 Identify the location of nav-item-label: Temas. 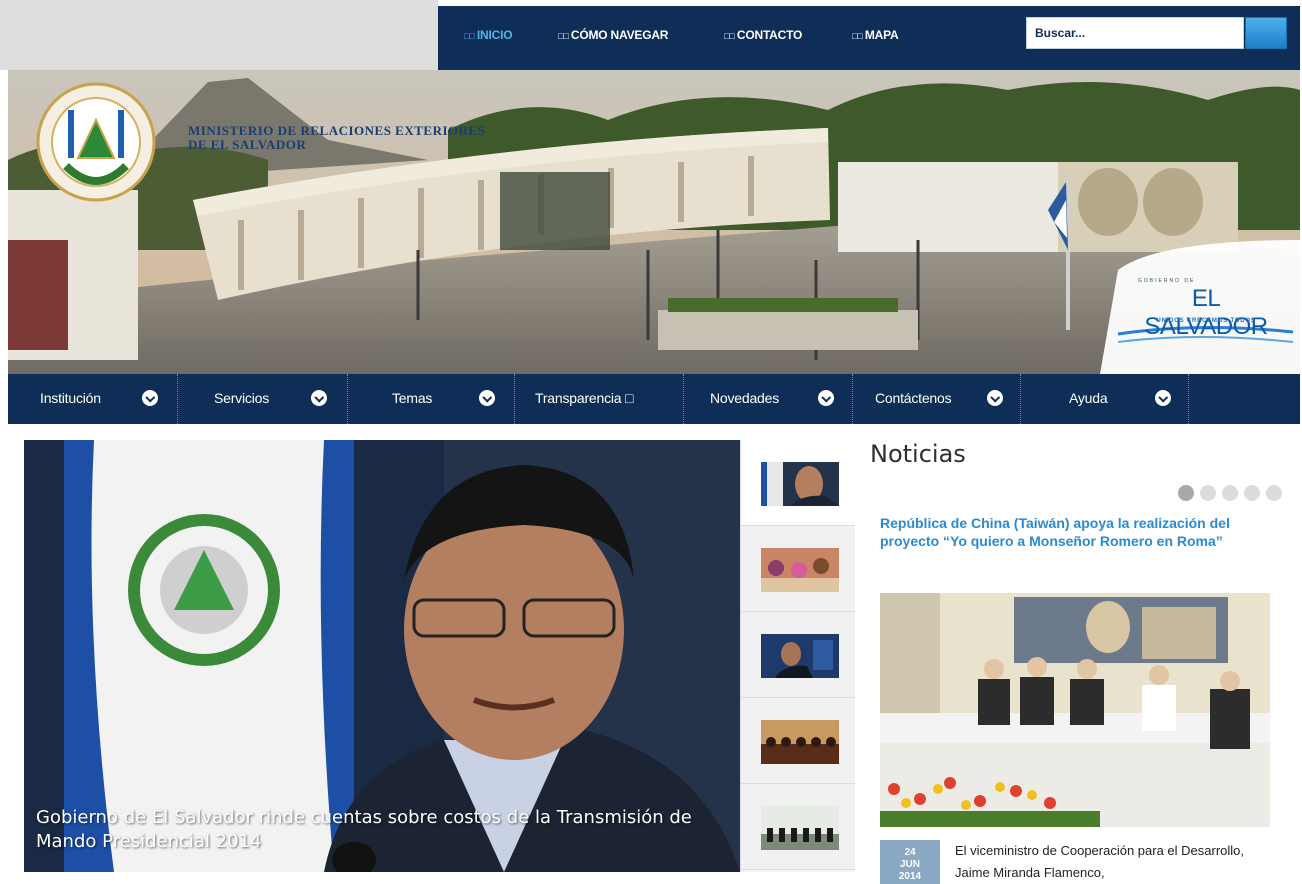
(412, 398).